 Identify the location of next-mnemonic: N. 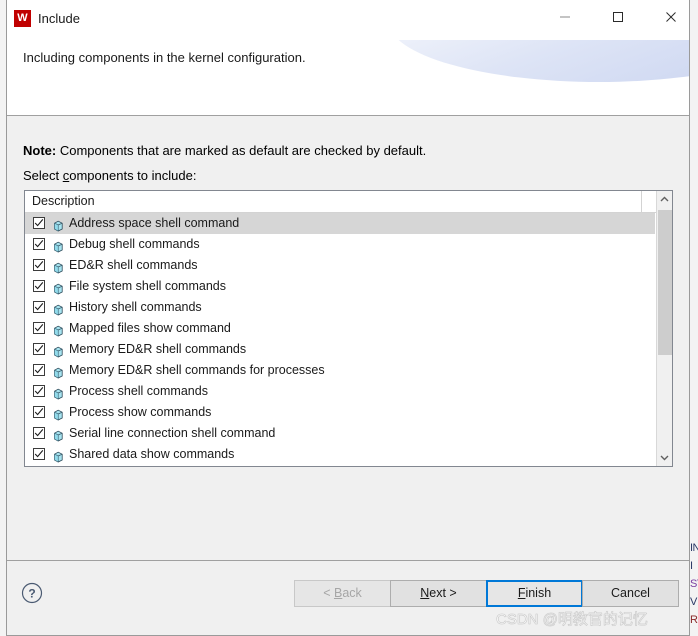
(425, 593).